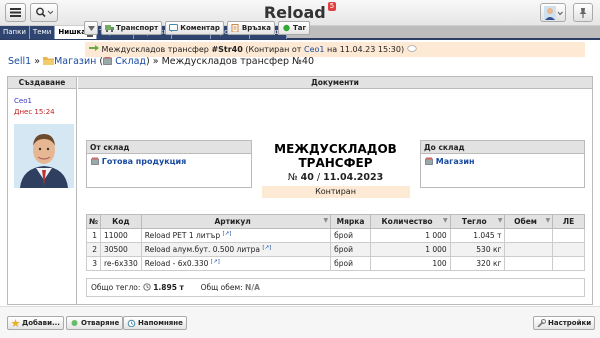 The width and height of the screenshot is (600, 338). Describe the element at coordinates (541, 323) in the screenshot. I see `settings-tools-icon` at that location.